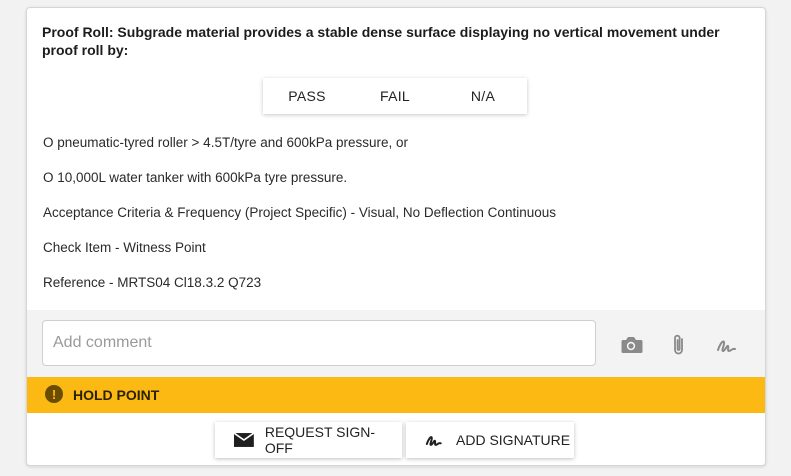 Image resolution: width=791 pixels, height=476 pixels. What do you see at coordinates (631, 345) in the screenshot?
I see `camera-icon` at bounding box center [631, 345].